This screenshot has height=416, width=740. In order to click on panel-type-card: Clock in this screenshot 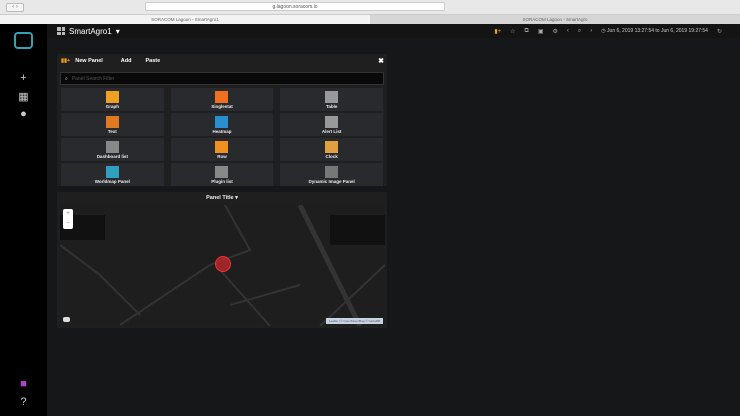, I will do `click(331, 149)`.